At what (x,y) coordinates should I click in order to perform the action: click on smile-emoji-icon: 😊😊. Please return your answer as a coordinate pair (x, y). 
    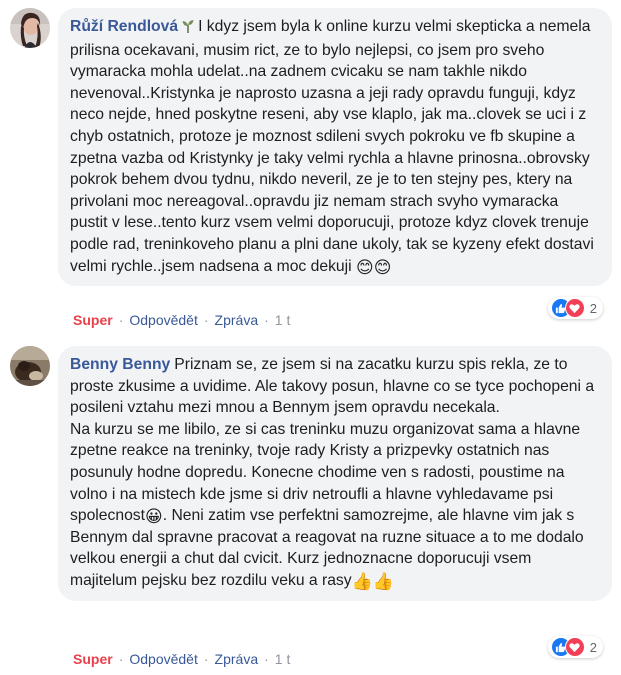
    Looking at the image, I should click on (373, 267).